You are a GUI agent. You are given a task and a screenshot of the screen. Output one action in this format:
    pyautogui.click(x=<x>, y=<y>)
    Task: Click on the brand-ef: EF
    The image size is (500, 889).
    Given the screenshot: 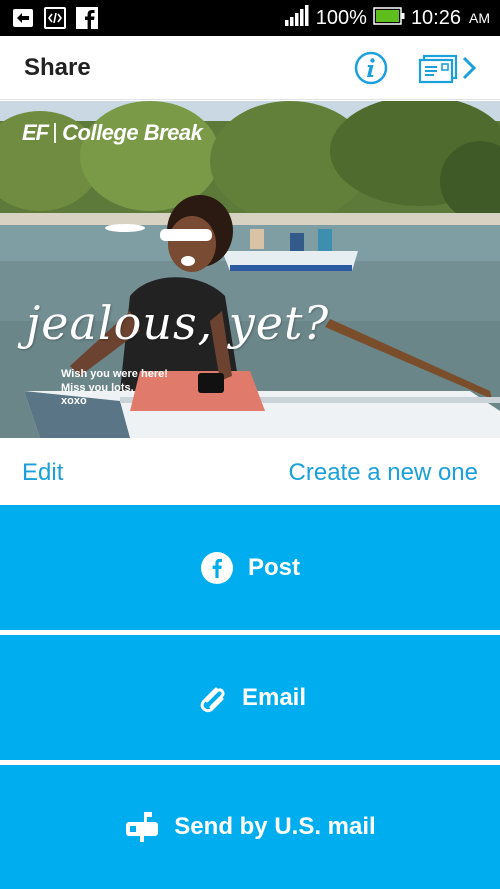 What is the action you would take?
    pyautogui.click(x=35, y=132)
    